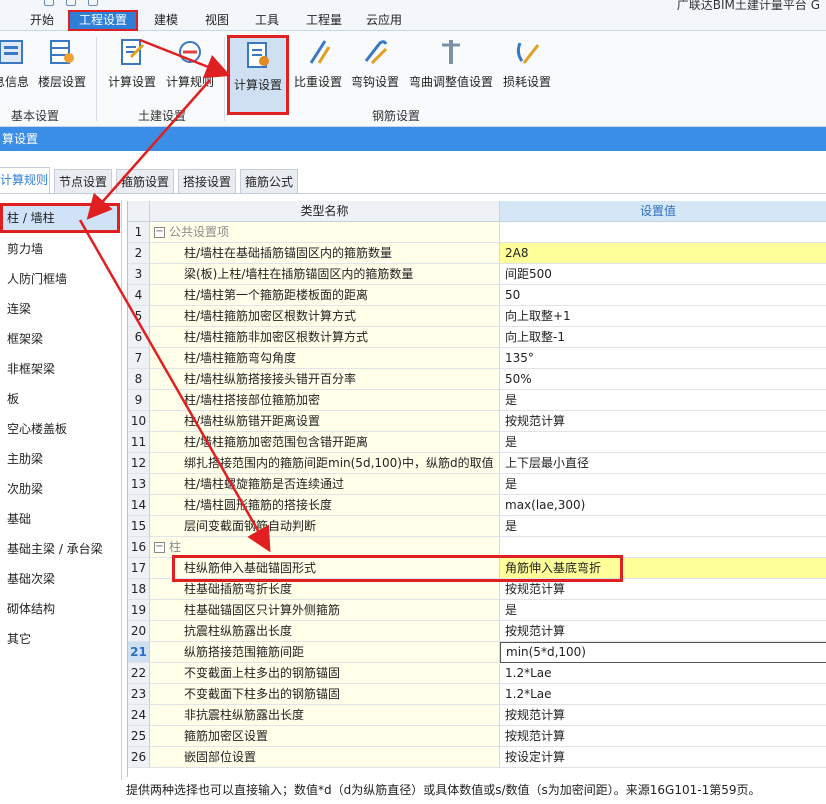 The image size is (826, 804). I want to click on list-item: 空心楼盖板, so click(60, 429).